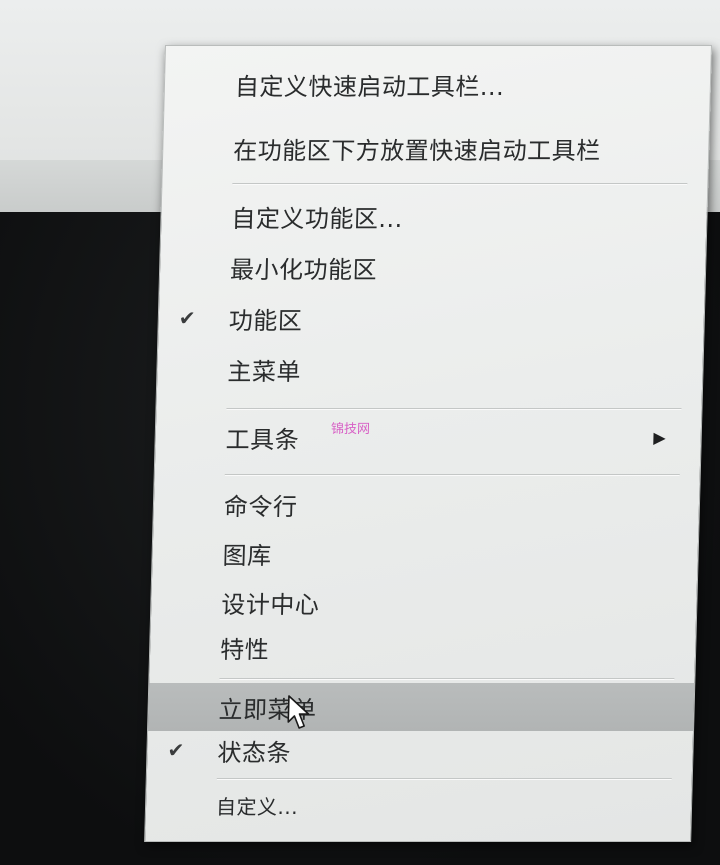 The width and height of the screenshot is (720, 865). What do you see at coordinates (428, 437) in the screenshot?
I see `menu-item-toolbars: 工具条 ▶` at bounding box center [428, 437].